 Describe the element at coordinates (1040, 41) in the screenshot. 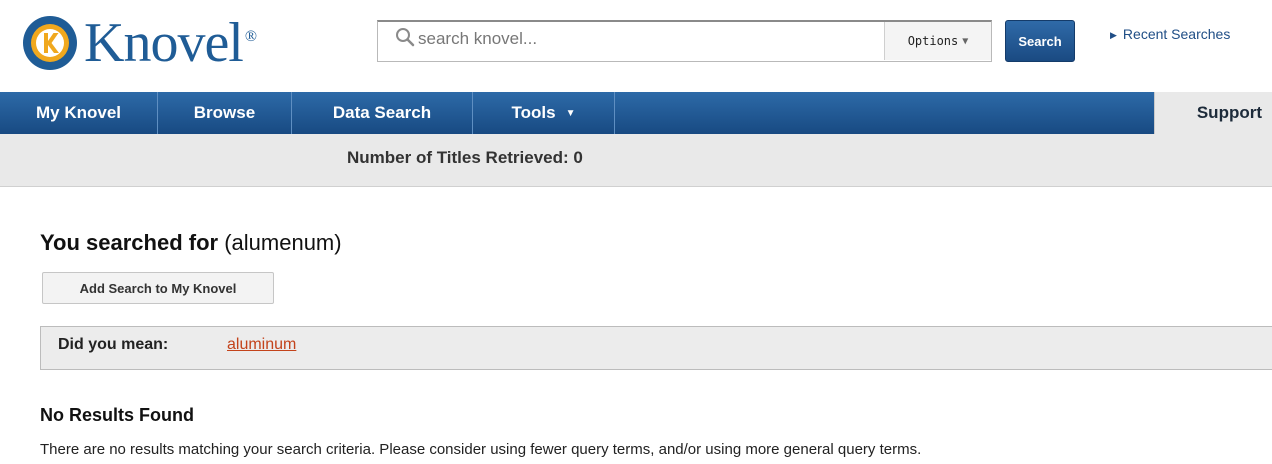

I see `search-button: Search` at that location.